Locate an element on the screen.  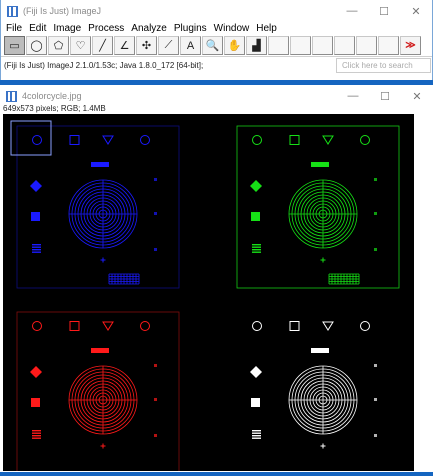
white-label-plate is located at coordinates (320, 350).